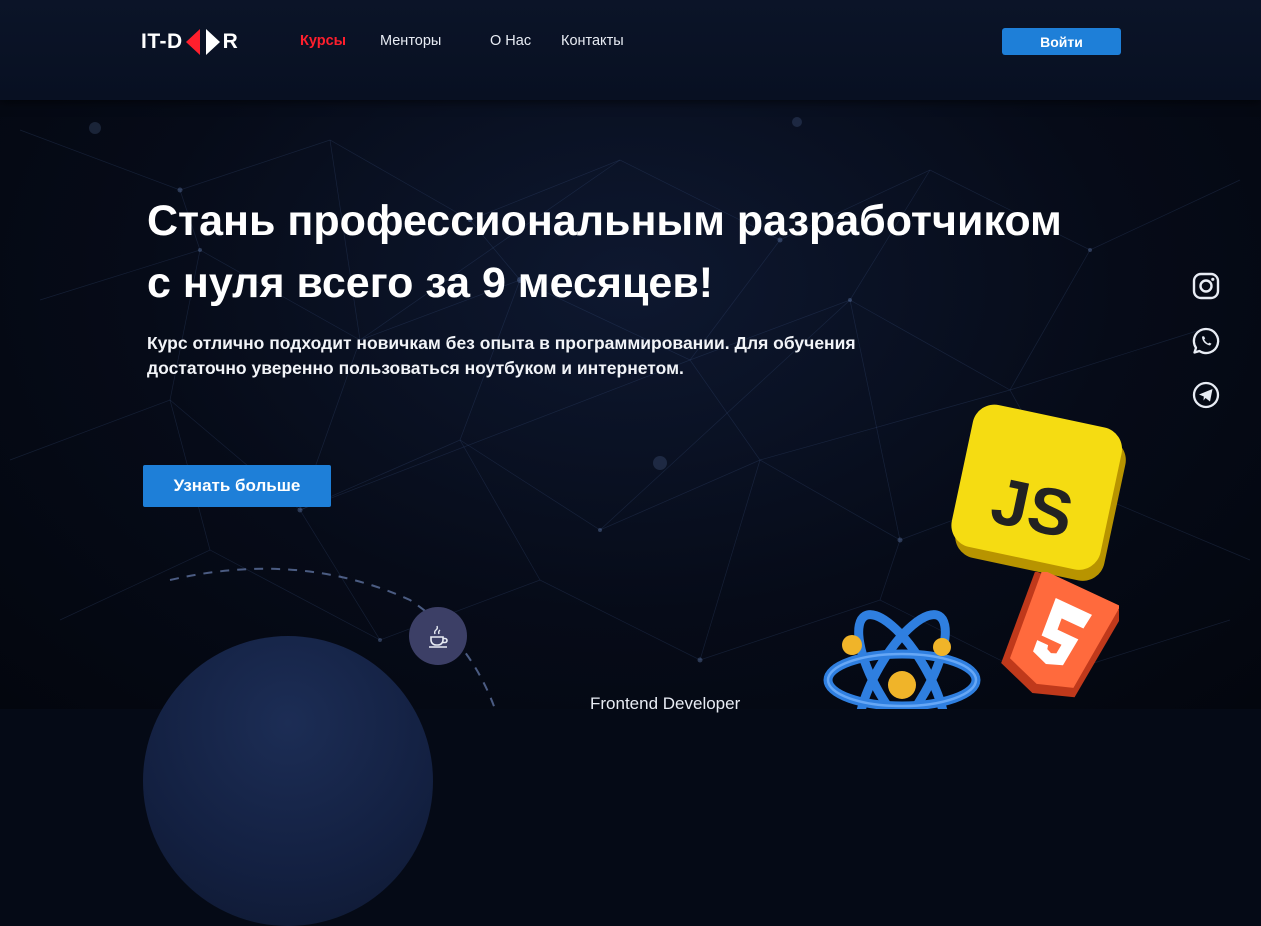  Describe the element at coordinates (665, 703) in the screenshot. I see `frontend-developer-label: Frontend Developer` at that location.